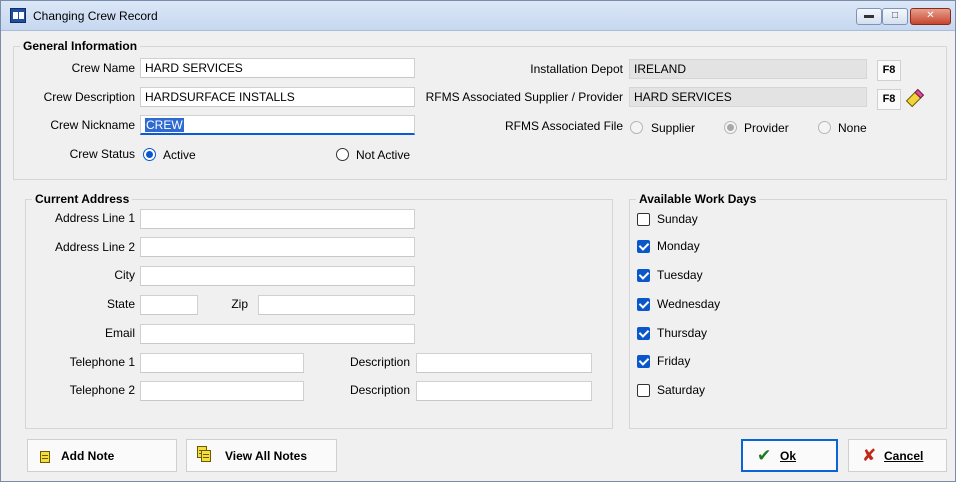 The image size is (956, 482). Describe the element at coordinates (824, 127) in the screenshot. I see `rfms-file-none-radio` at that location.